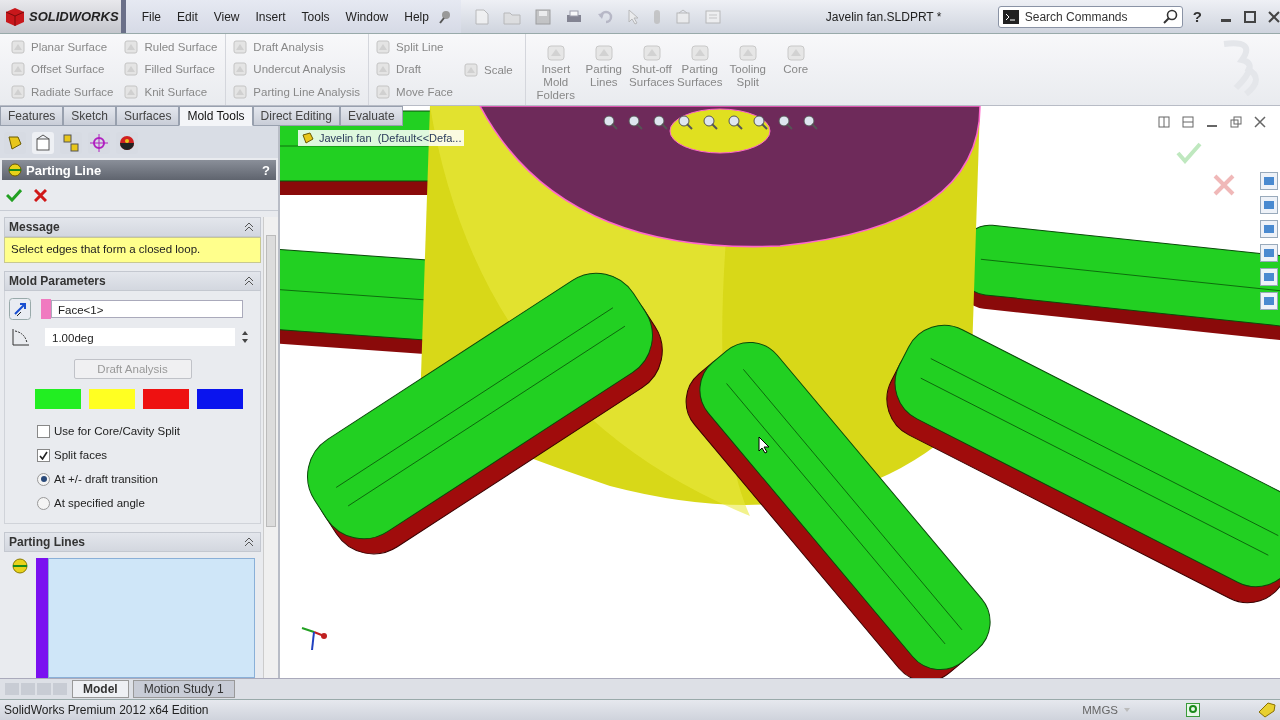  I want to click on angle-field: 1.00deg, so click(140, 337).